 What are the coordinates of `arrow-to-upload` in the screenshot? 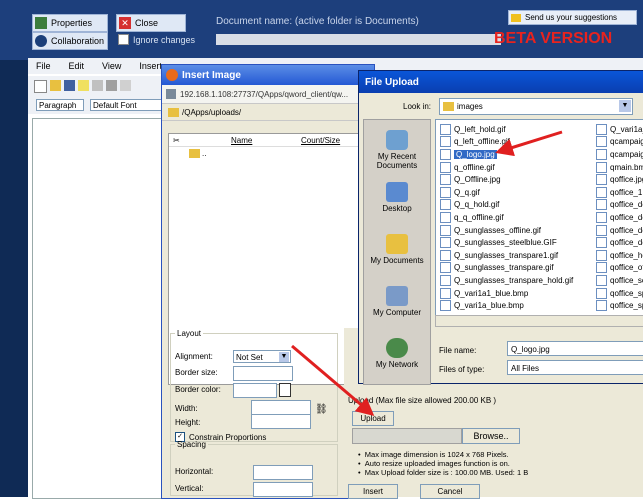 It's located at (333, 380).